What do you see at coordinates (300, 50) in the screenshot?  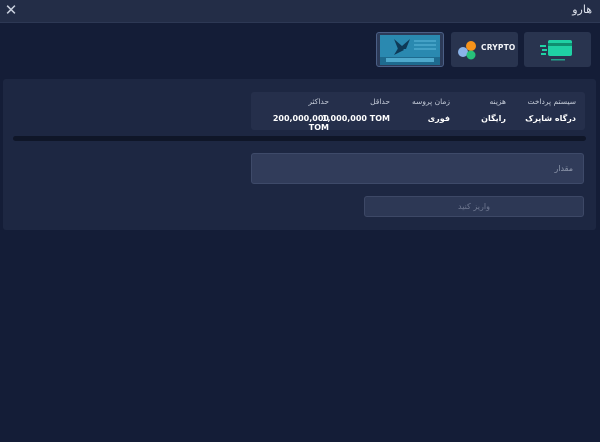 I see `payment-methods: CRYPTO` at bounding box center [300, 50].